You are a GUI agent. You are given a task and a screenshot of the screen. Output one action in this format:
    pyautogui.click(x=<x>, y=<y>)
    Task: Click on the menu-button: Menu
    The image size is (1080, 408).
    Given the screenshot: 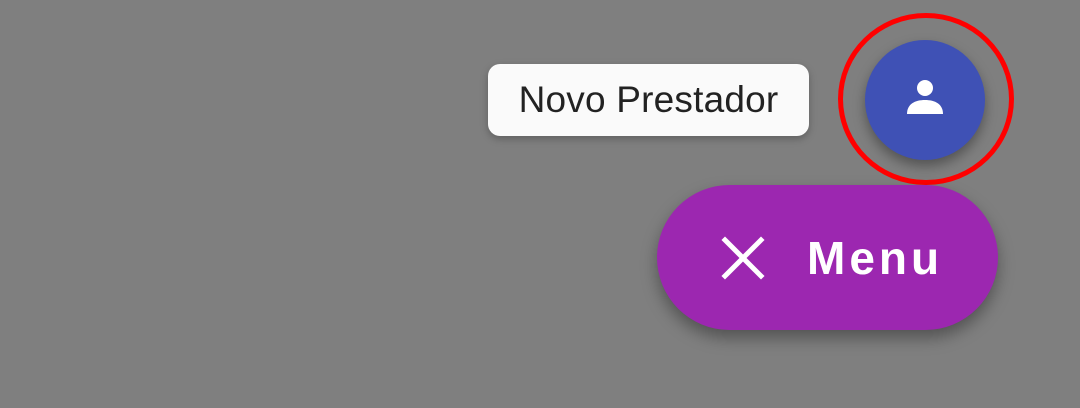 What is the action you would take?
    pyautogui.click(x=827, y=257)
    